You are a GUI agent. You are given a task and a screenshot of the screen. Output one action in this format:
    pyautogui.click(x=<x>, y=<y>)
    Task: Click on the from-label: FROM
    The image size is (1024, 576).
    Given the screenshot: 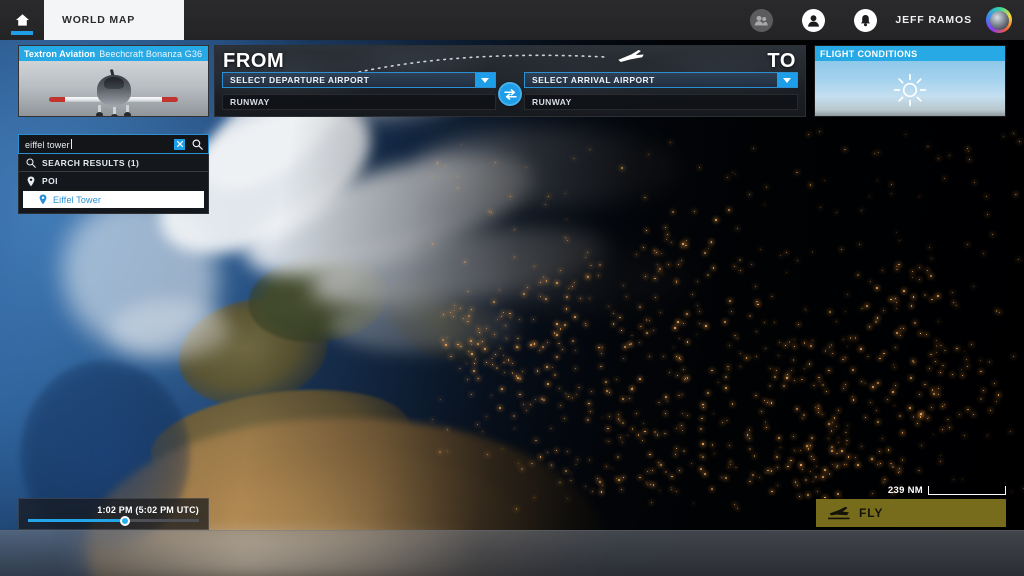 What is the action you would take?
    pyautogui.click(x=254, y=61)
    